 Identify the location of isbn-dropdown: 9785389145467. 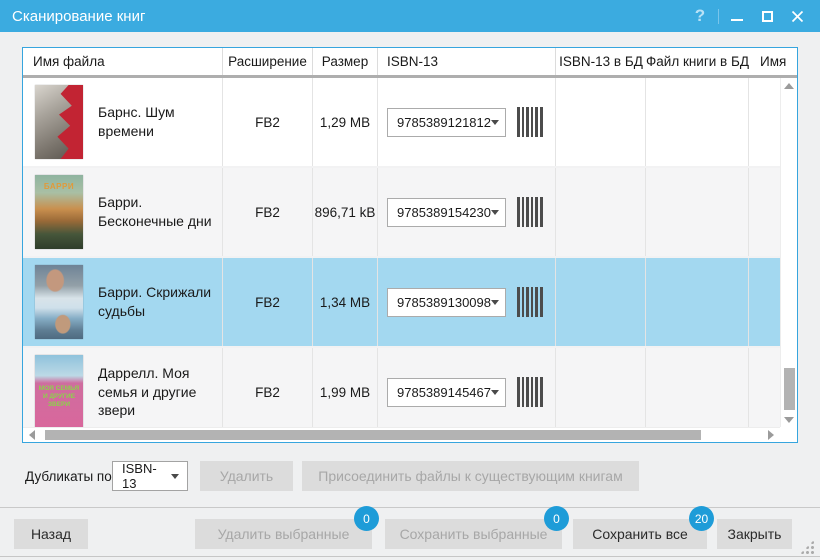
(446, 392).